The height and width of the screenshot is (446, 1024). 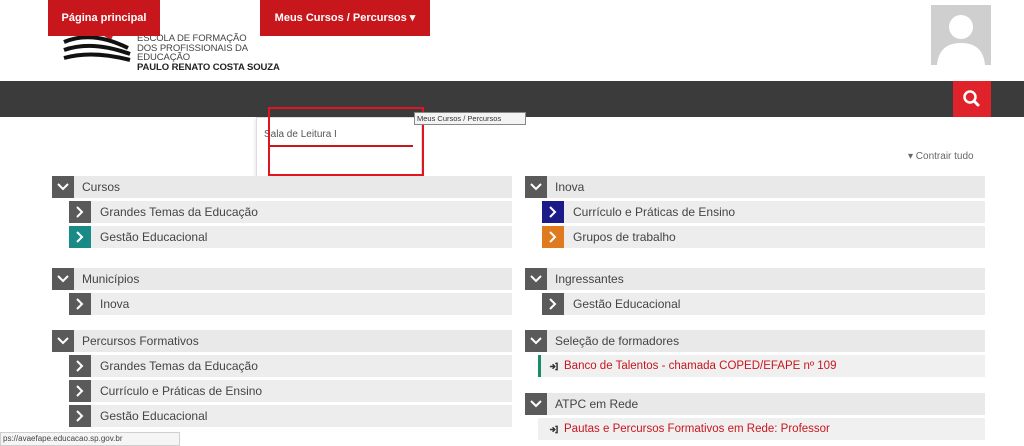 I want to click on category-title: ATPC em Rede, so click(x=597, y=404).